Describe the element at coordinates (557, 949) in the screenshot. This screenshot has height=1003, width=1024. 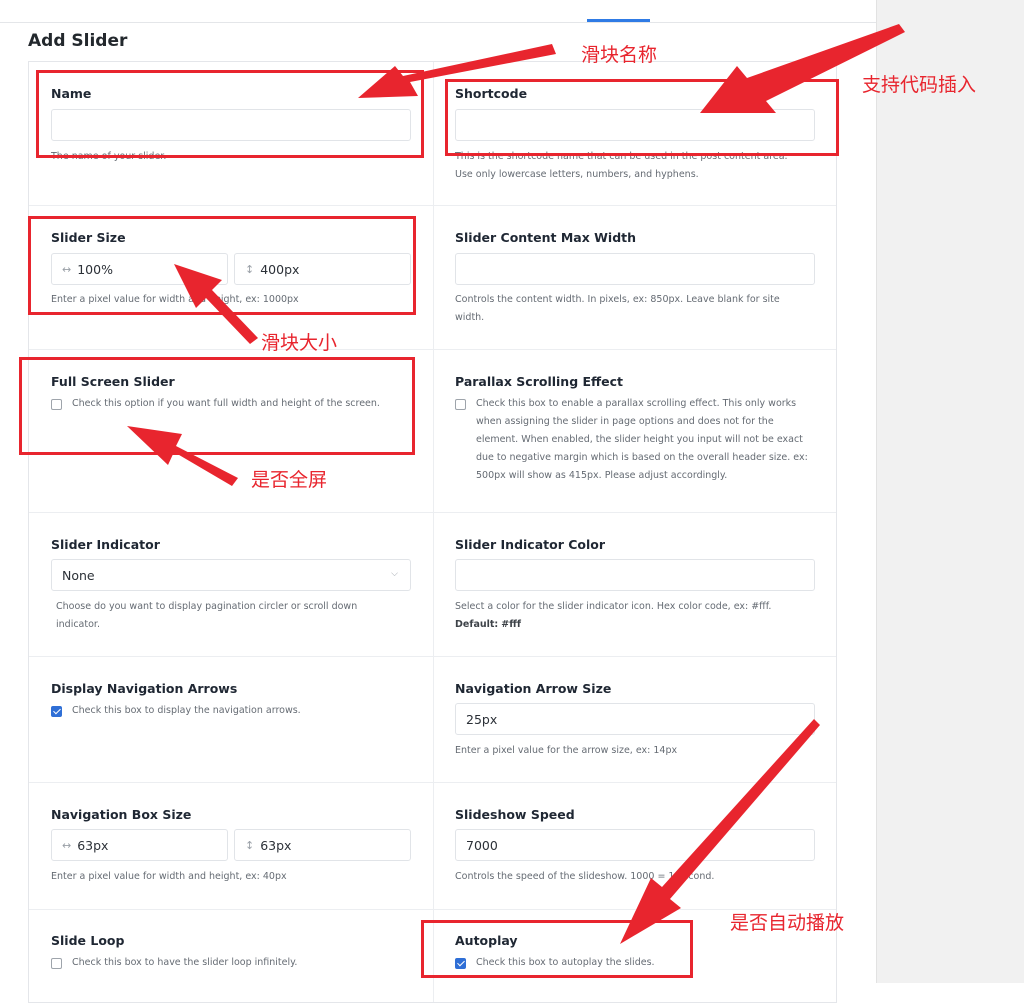
I see `annotation-box-autoplay` at that location.